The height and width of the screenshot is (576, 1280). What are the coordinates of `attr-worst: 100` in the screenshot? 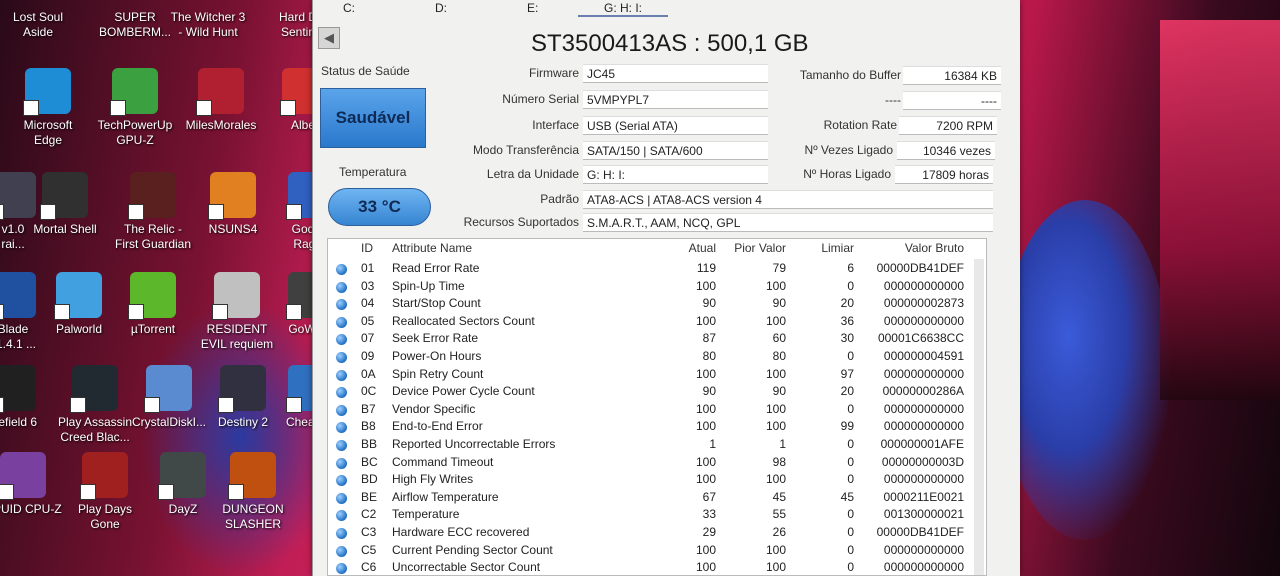 It's located at (775, 285).